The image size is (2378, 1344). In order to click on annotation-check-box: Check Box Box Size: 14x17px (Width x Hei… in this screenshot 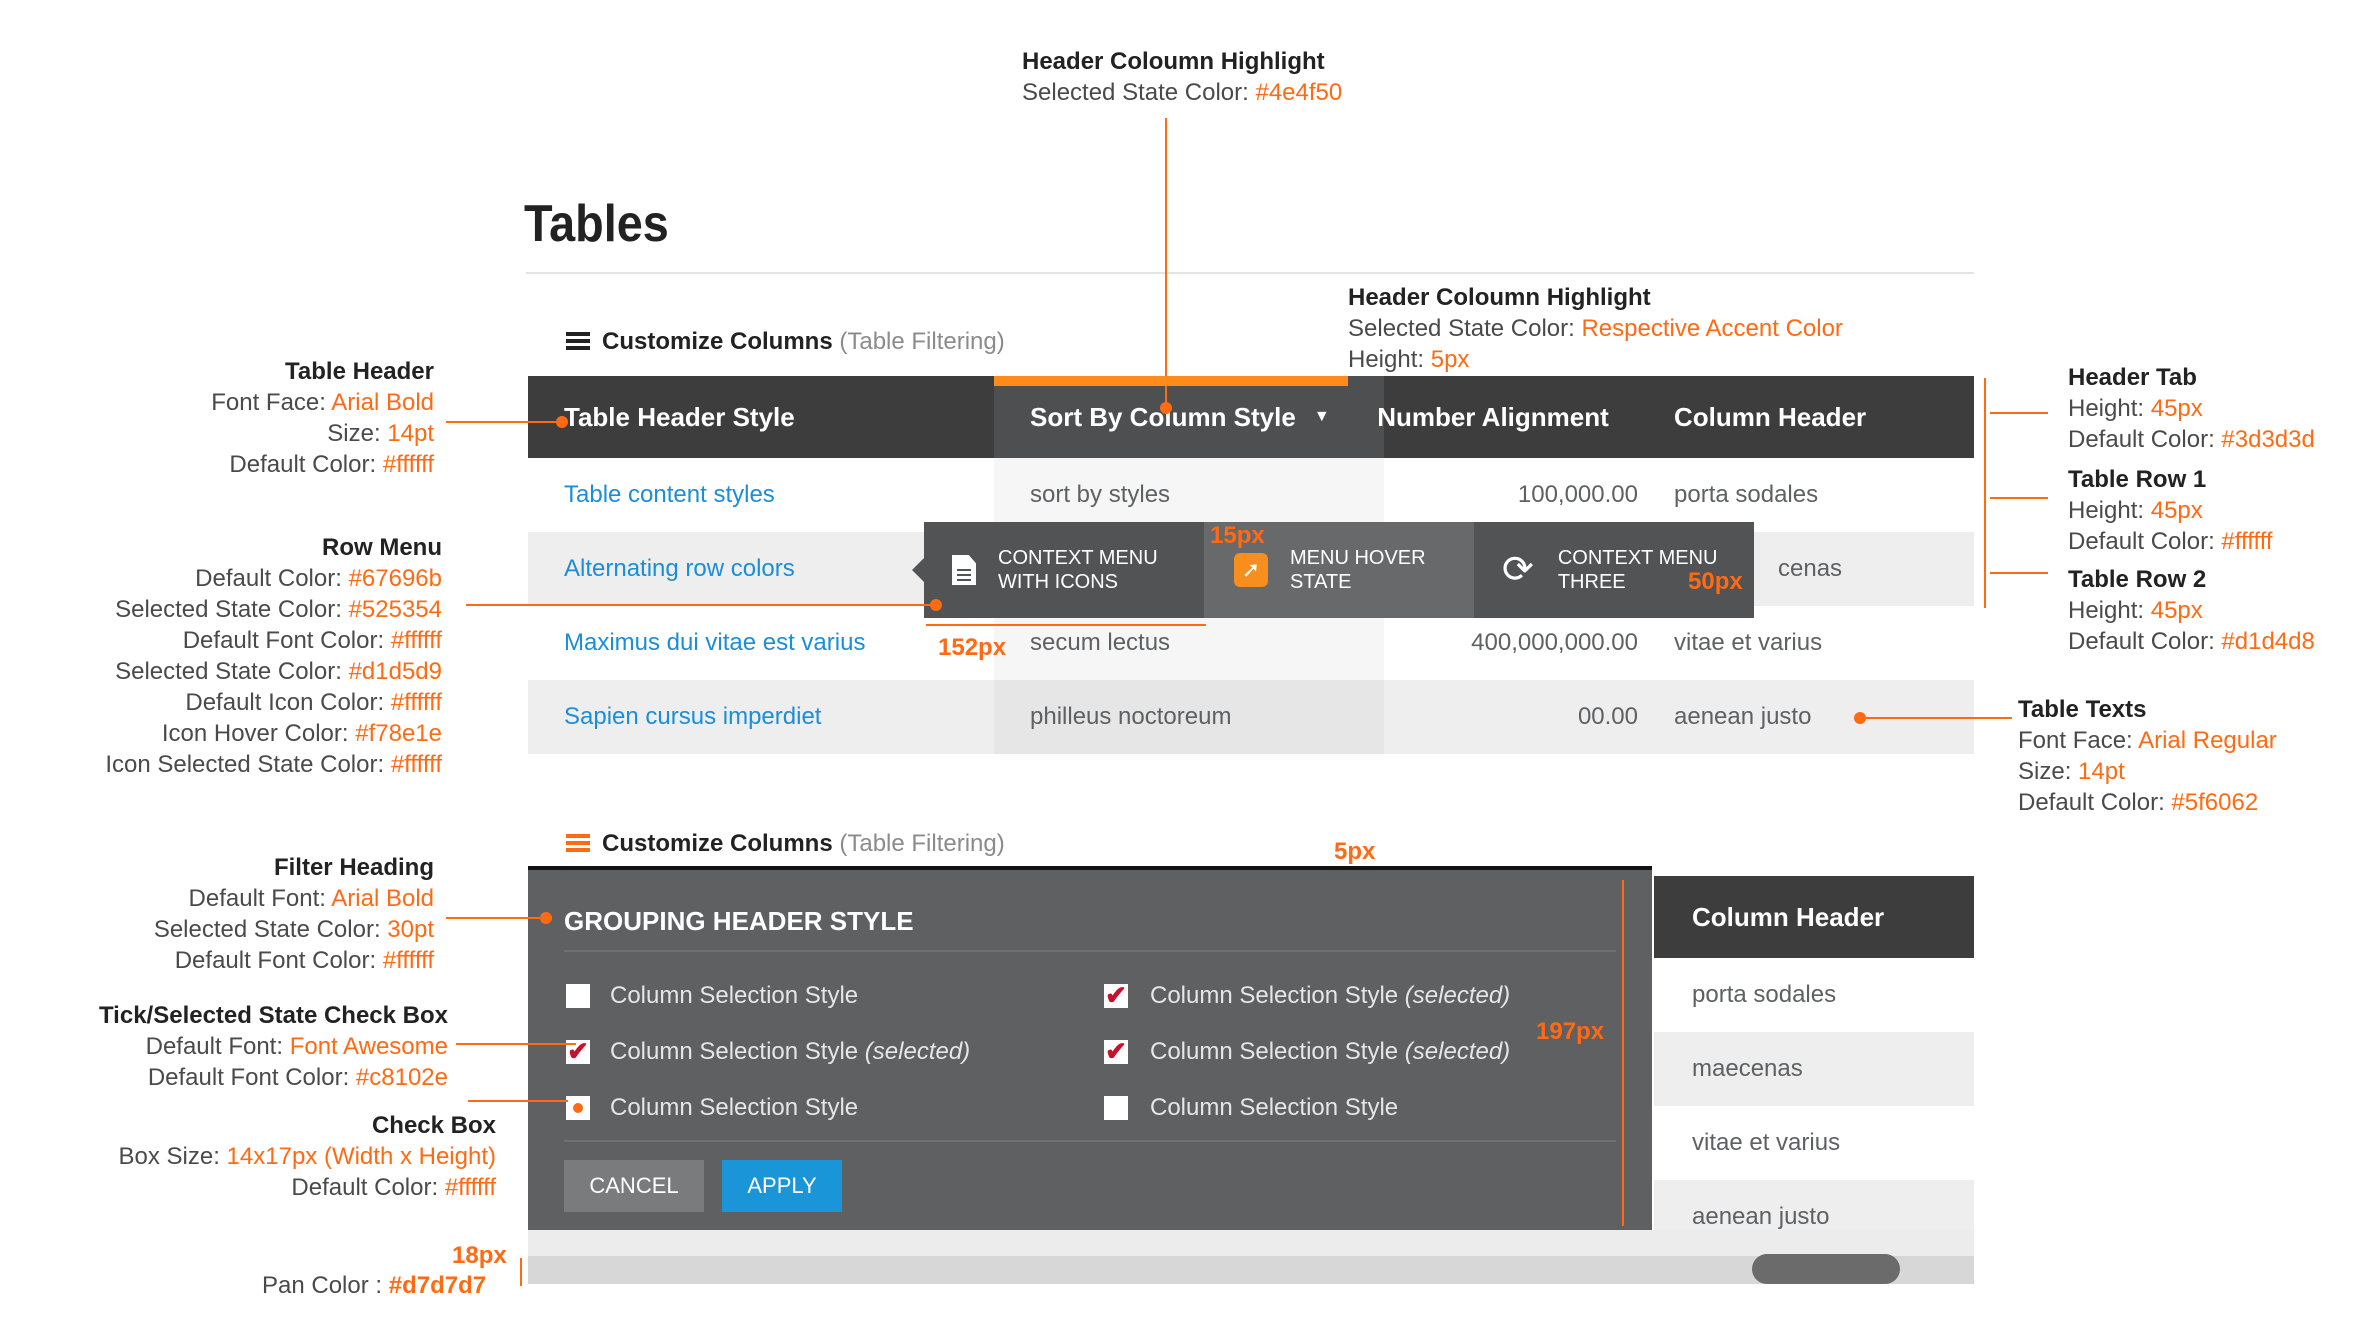, I will do `click(307, 1156)`.